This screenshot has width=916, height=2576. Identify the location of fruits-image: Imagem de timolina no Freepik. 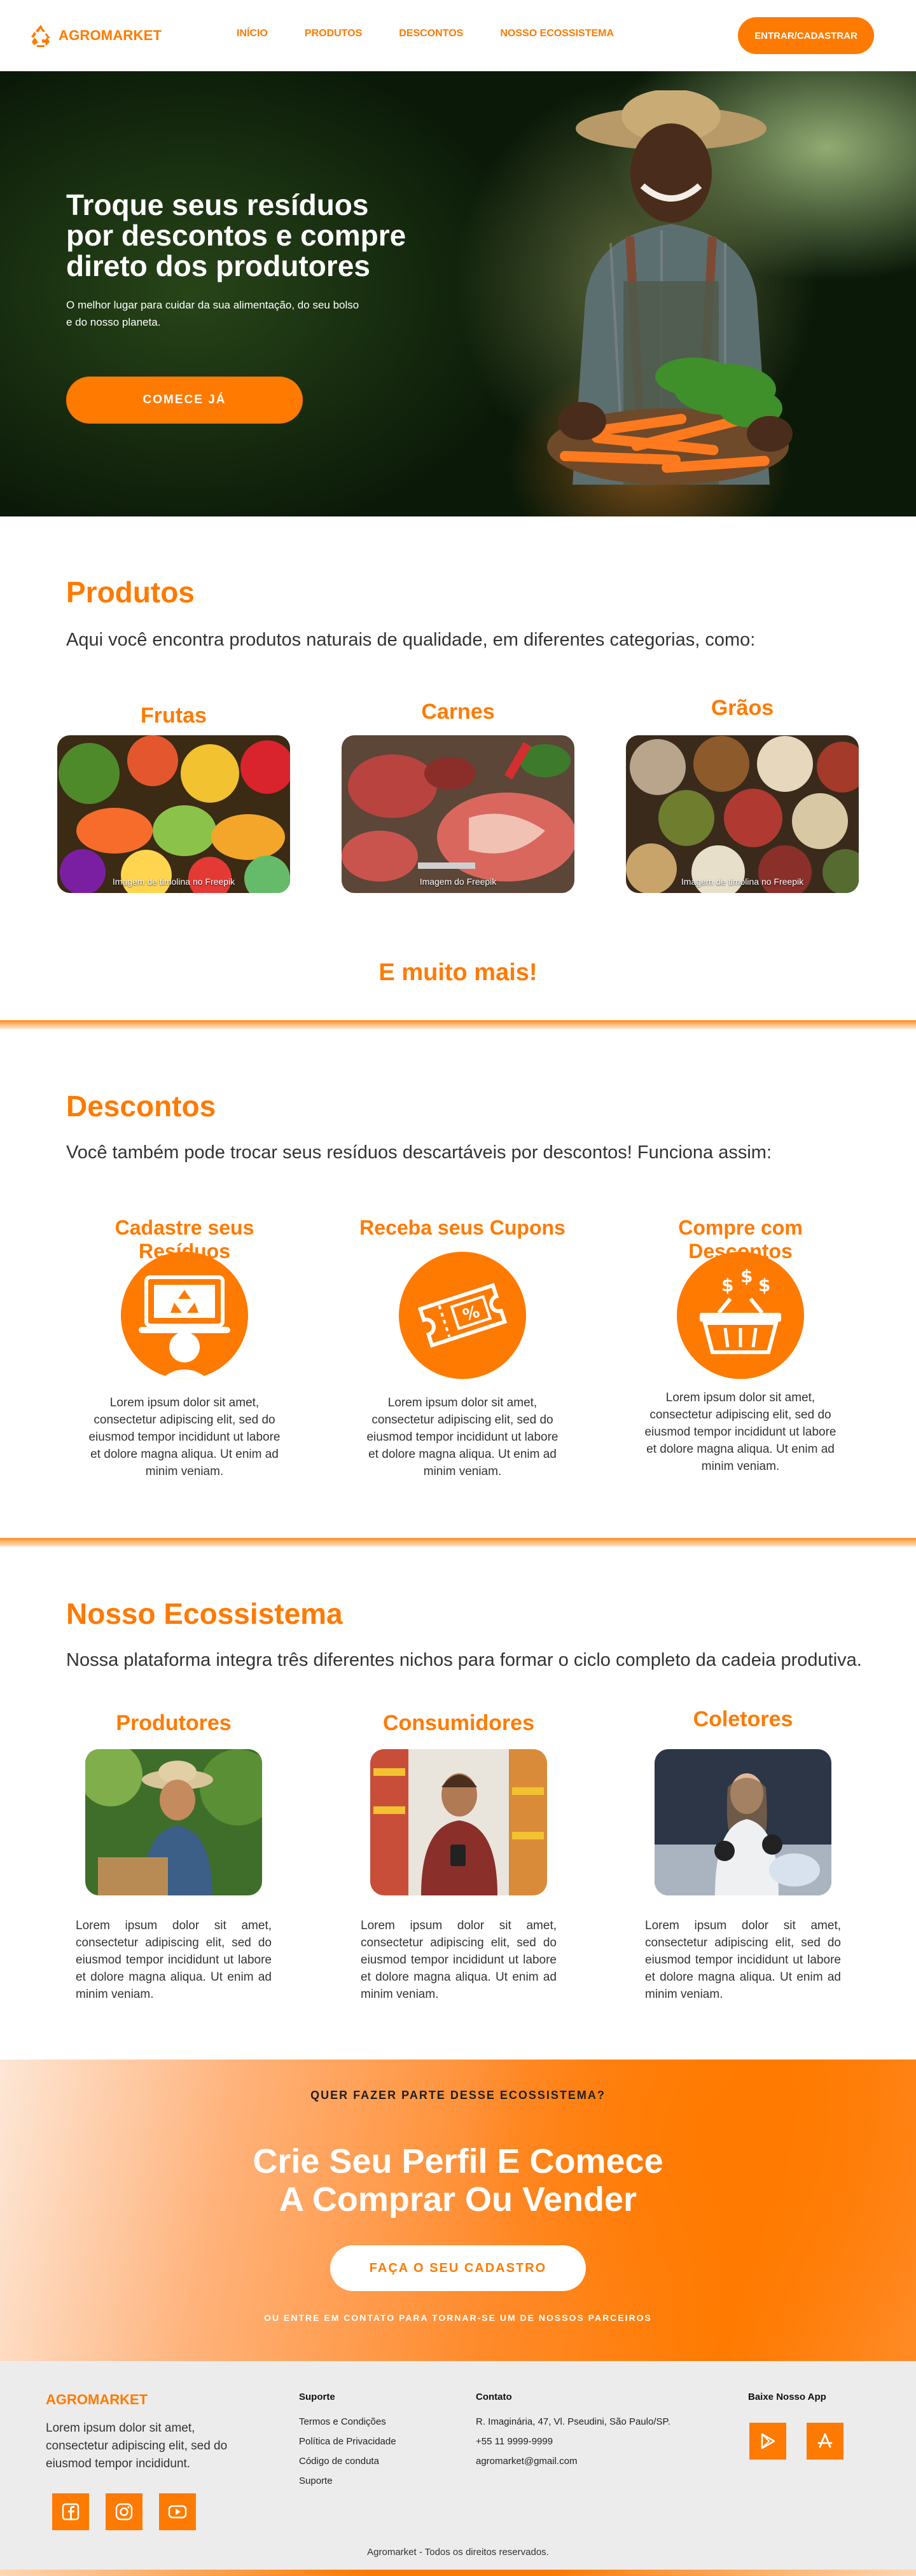
(173, 814).